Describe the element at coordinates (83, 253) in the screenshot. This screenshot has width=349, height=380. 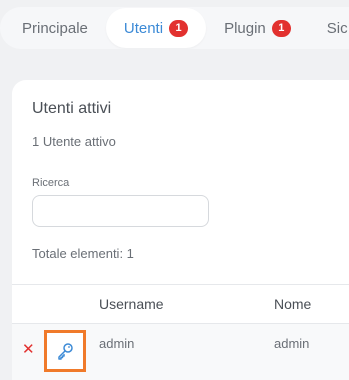
I see `total-items: Totale elementi: 1` at that location.